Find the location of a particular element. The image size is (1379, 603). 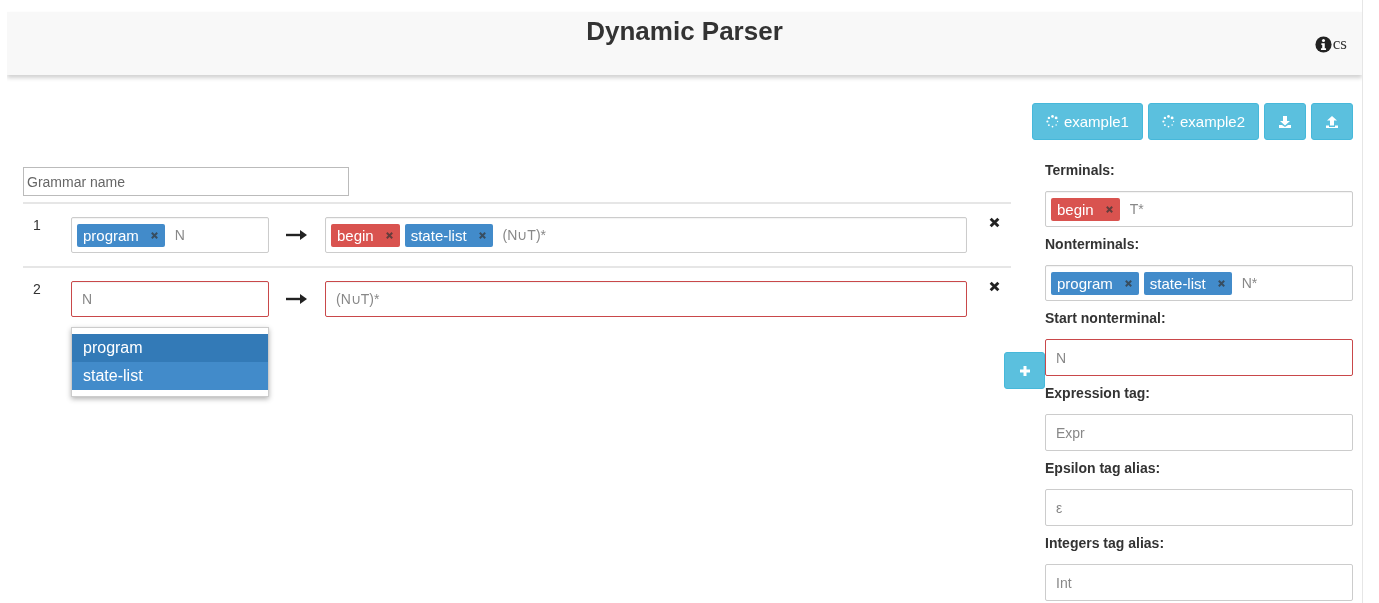

info-icon is located at coordinates (1323, 44).